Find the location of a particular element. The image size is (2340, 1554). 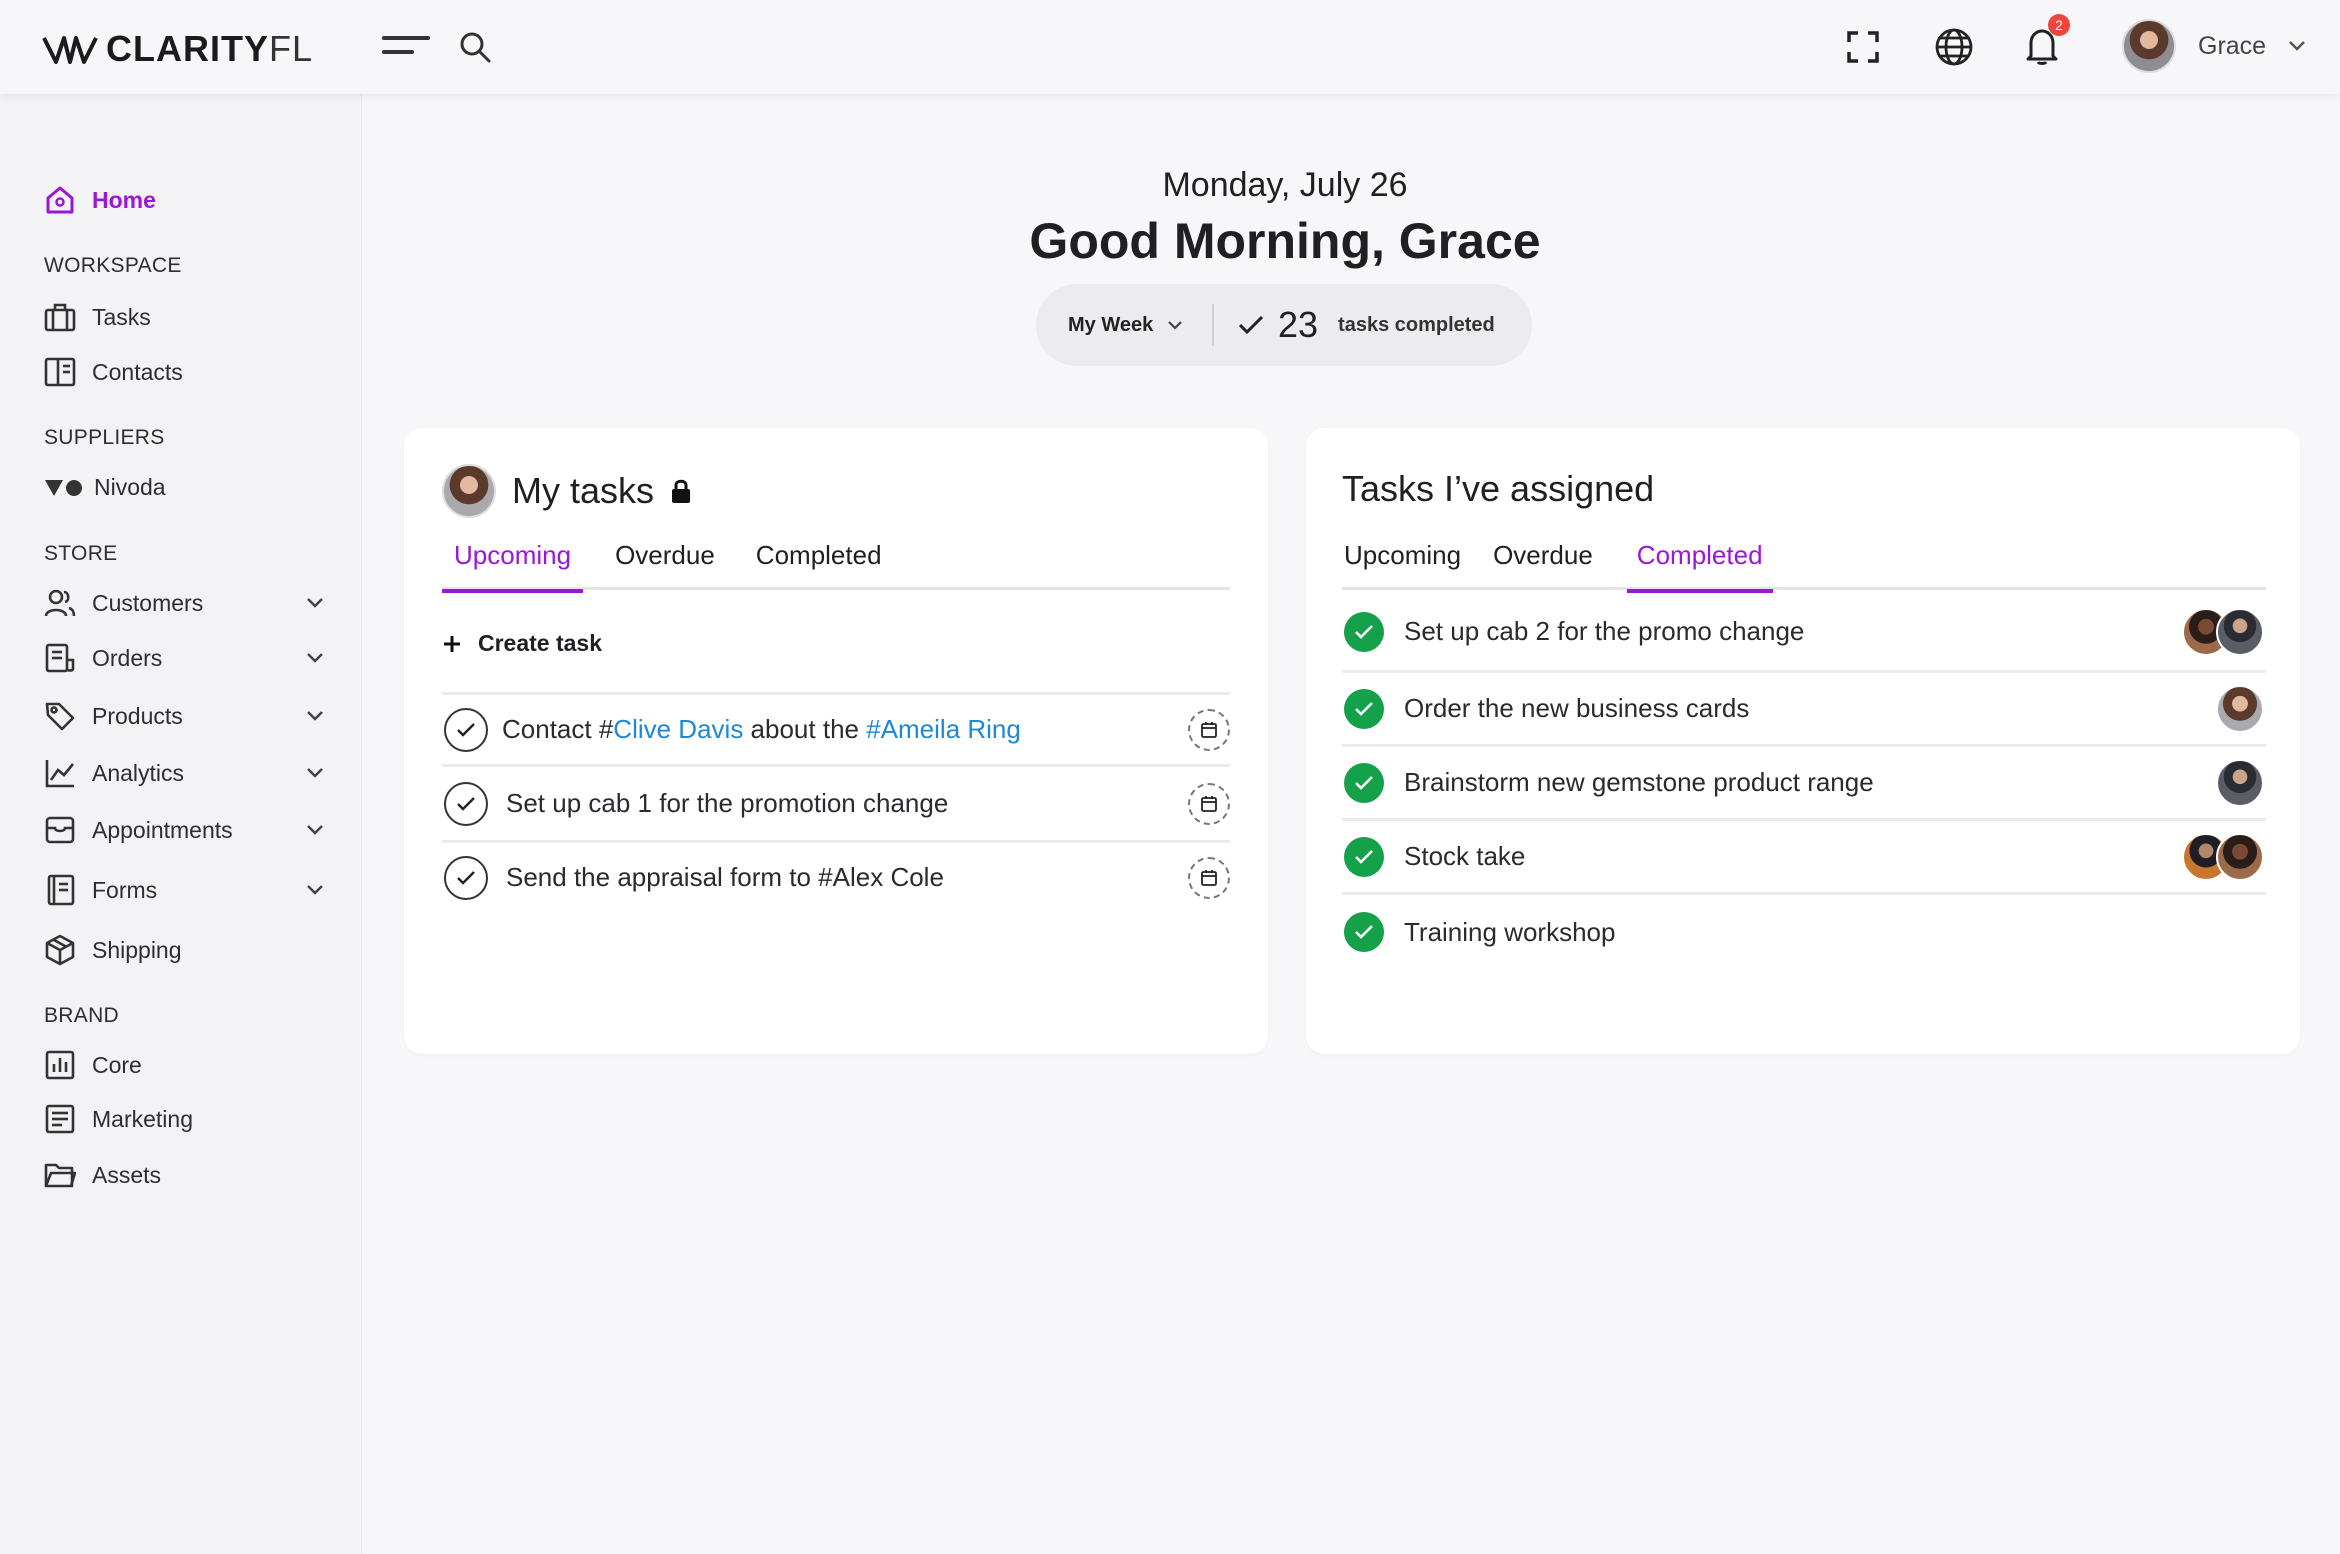

sidebar-item-label: Orders is located at coordinates (127, 657).